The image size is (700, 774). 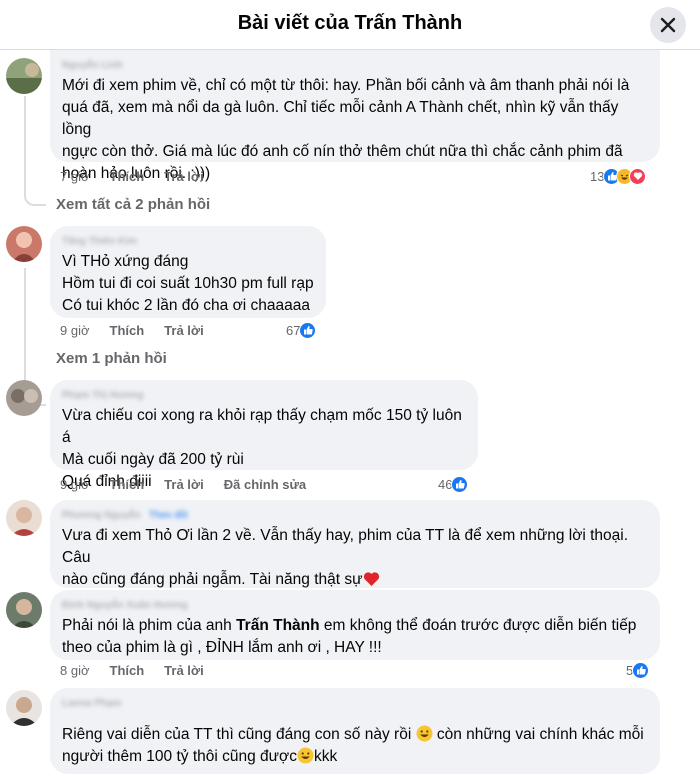 I want to click on view-replies-link: Xem tất cả 2 phản hồi, so click(x=133, y=204).